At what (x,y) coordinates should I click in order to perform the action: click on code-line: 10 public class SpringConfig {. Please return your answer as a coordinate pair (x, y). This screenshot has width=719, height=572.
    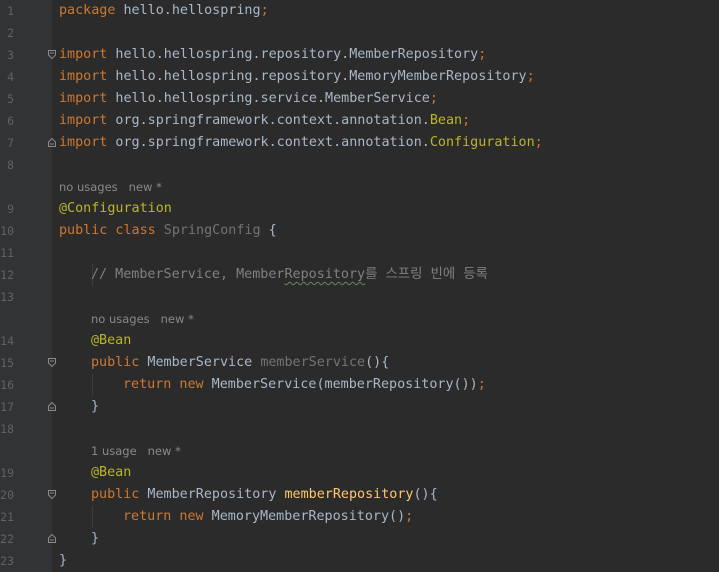
    Looking at the image, I should click on (359, 231).